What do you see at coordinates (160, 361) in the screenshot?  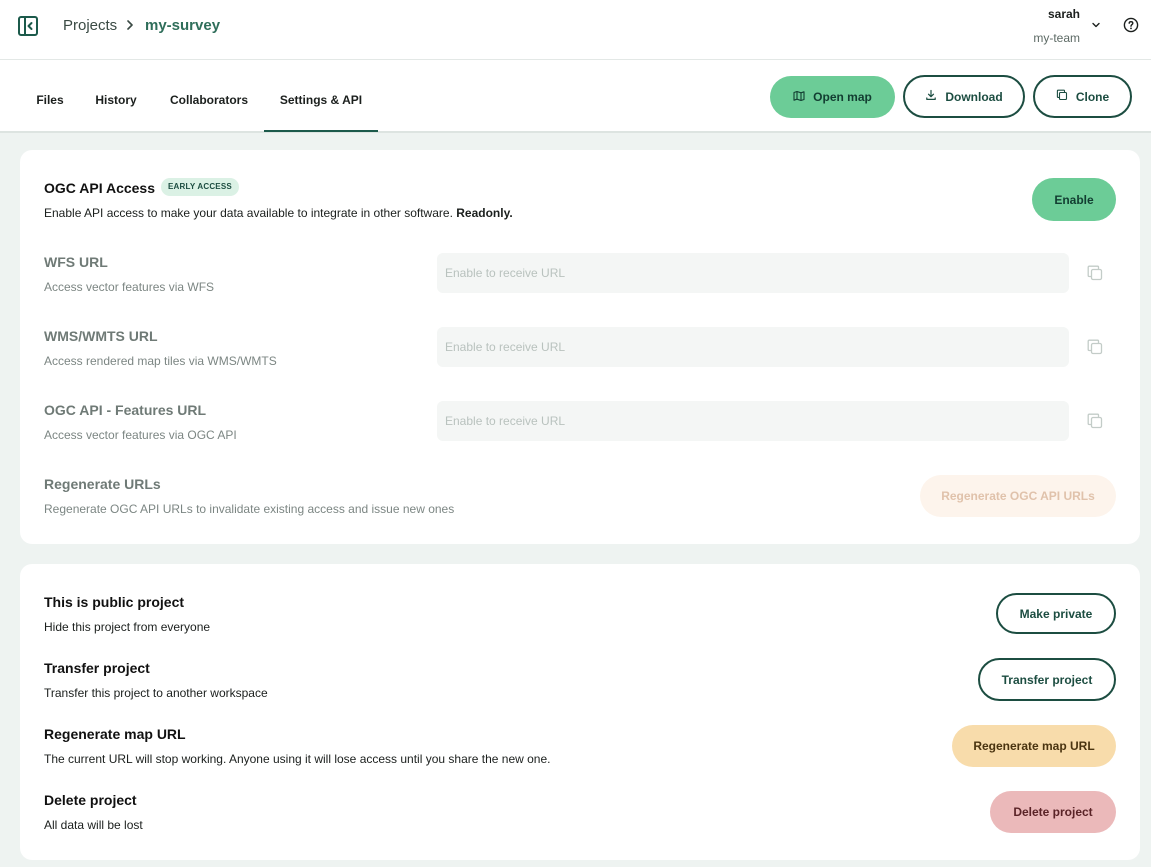 I see `wms-url-description: Access rendered map tiles via WMS/WMTS` at bounding box center [160, 361].